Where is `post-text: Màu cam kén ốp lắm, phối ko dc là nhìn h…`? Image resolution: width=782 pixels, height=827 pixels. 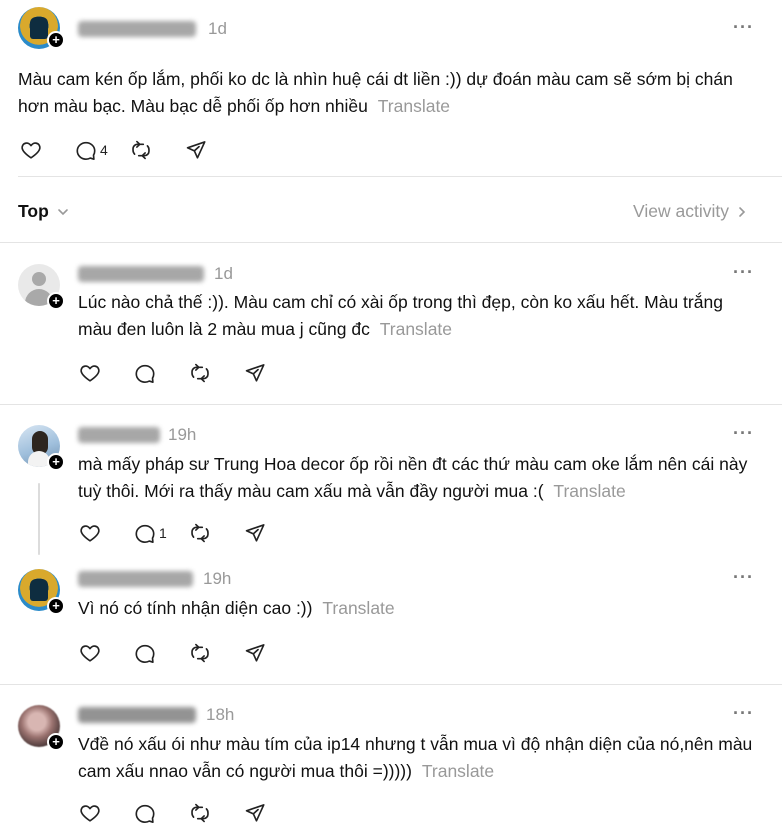
post-text: Màu cam kén ốp lắm, phối ko dc là nhìn h… is located at coordinates (375, 92).